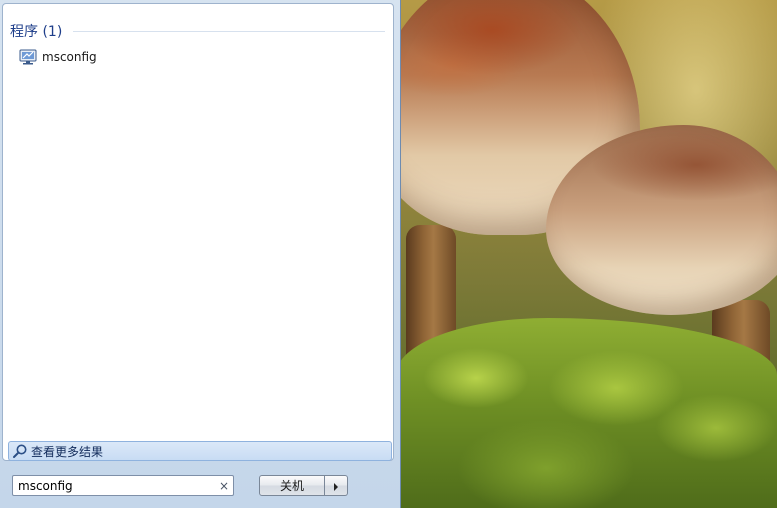 The width and height of the screenshot is (777, 508). I want to click on chevron-right-icon, so click(336, 485).